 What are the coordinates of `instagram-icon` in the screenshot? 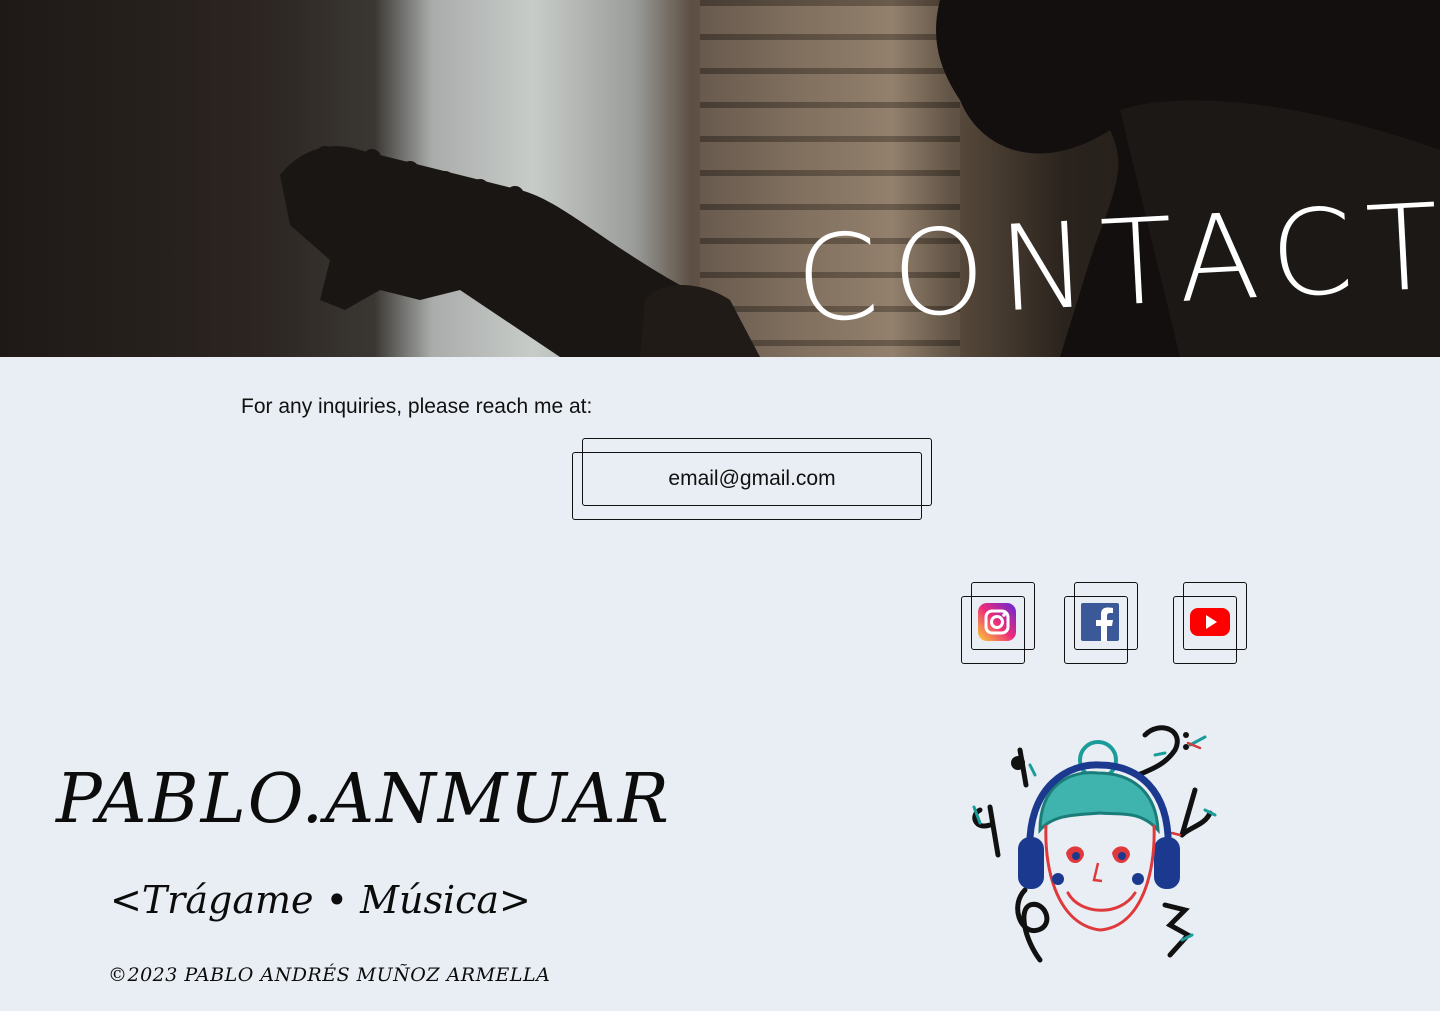 It's located at (997, 622).